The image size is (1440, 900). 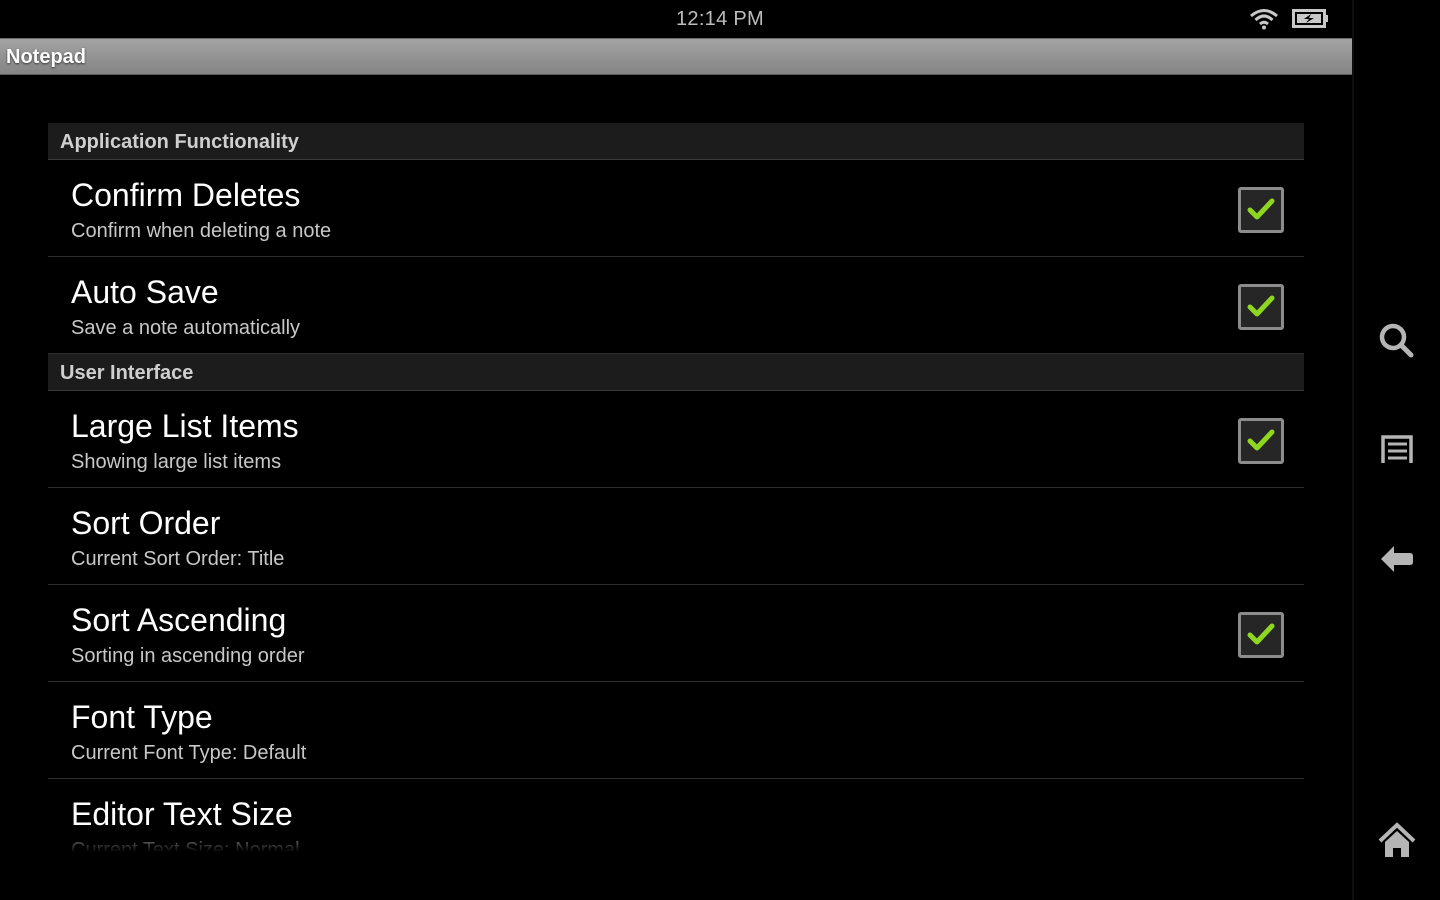 What do you see at coordinates (676, 840) in the screenshot?
I see `scroll-fade-edge` at bounding box center [676, 840].